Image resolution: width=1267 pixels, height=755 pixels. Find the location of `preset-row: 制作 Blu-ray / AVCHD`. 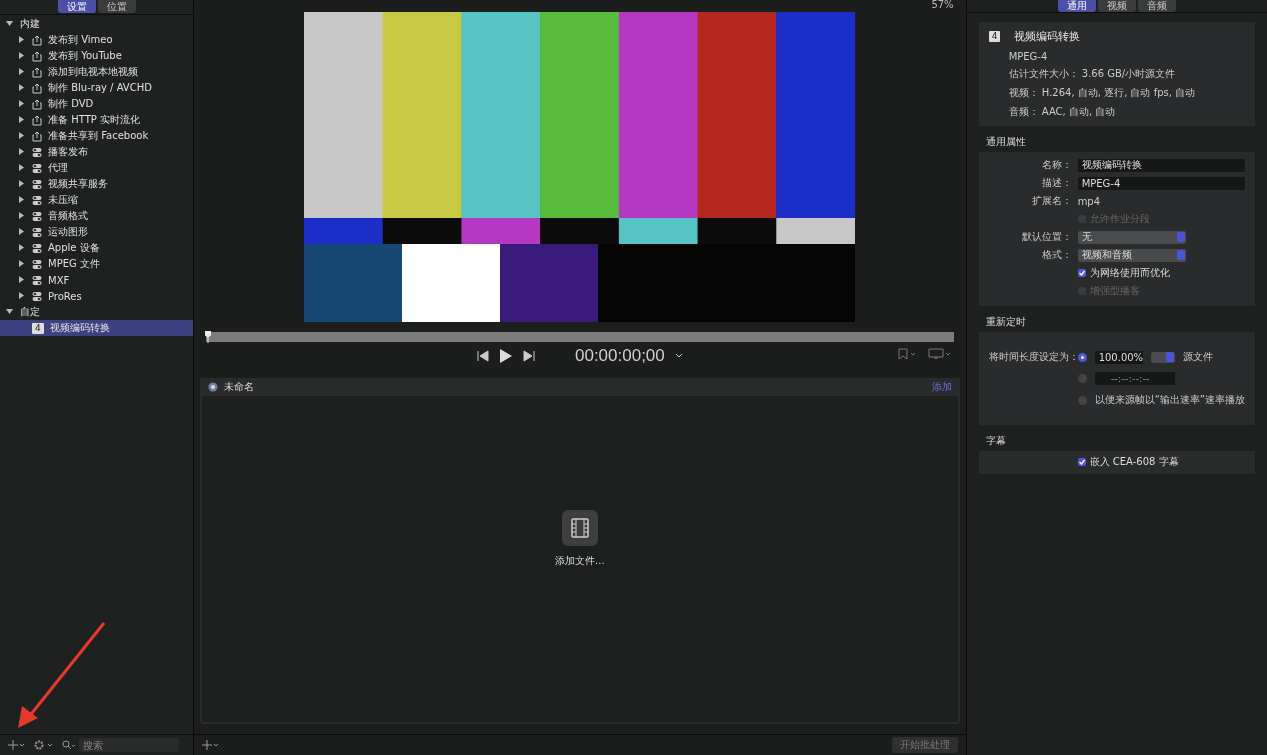

preset-row: 制作 Blu-ray / AVCHD is located at coordinates (97, 88).